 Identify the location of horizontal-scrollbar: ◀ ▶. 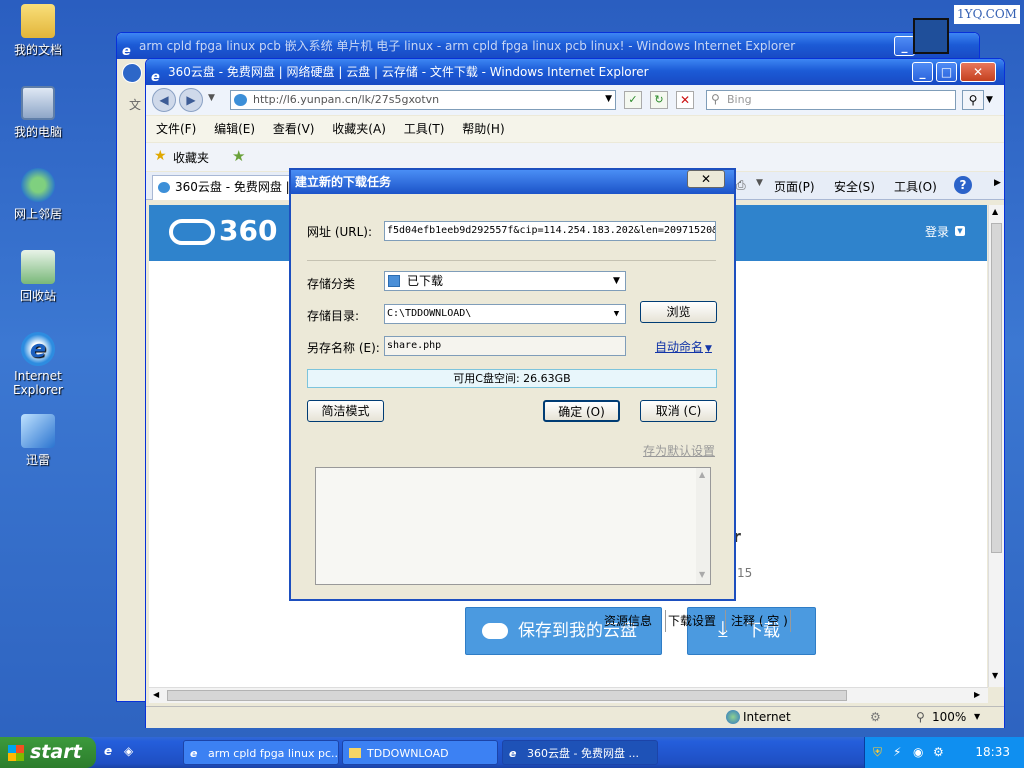
(568, 695).